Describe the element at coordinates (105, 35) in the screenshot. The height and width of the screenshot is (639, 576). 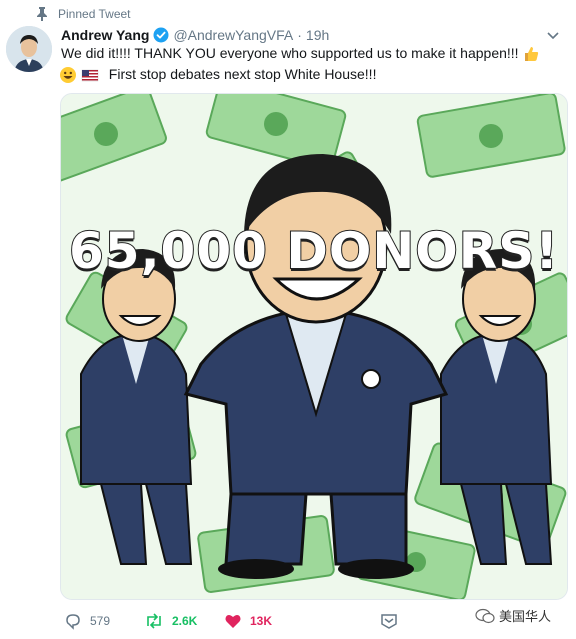
I see `author-name: Andrew Yang` at that location.